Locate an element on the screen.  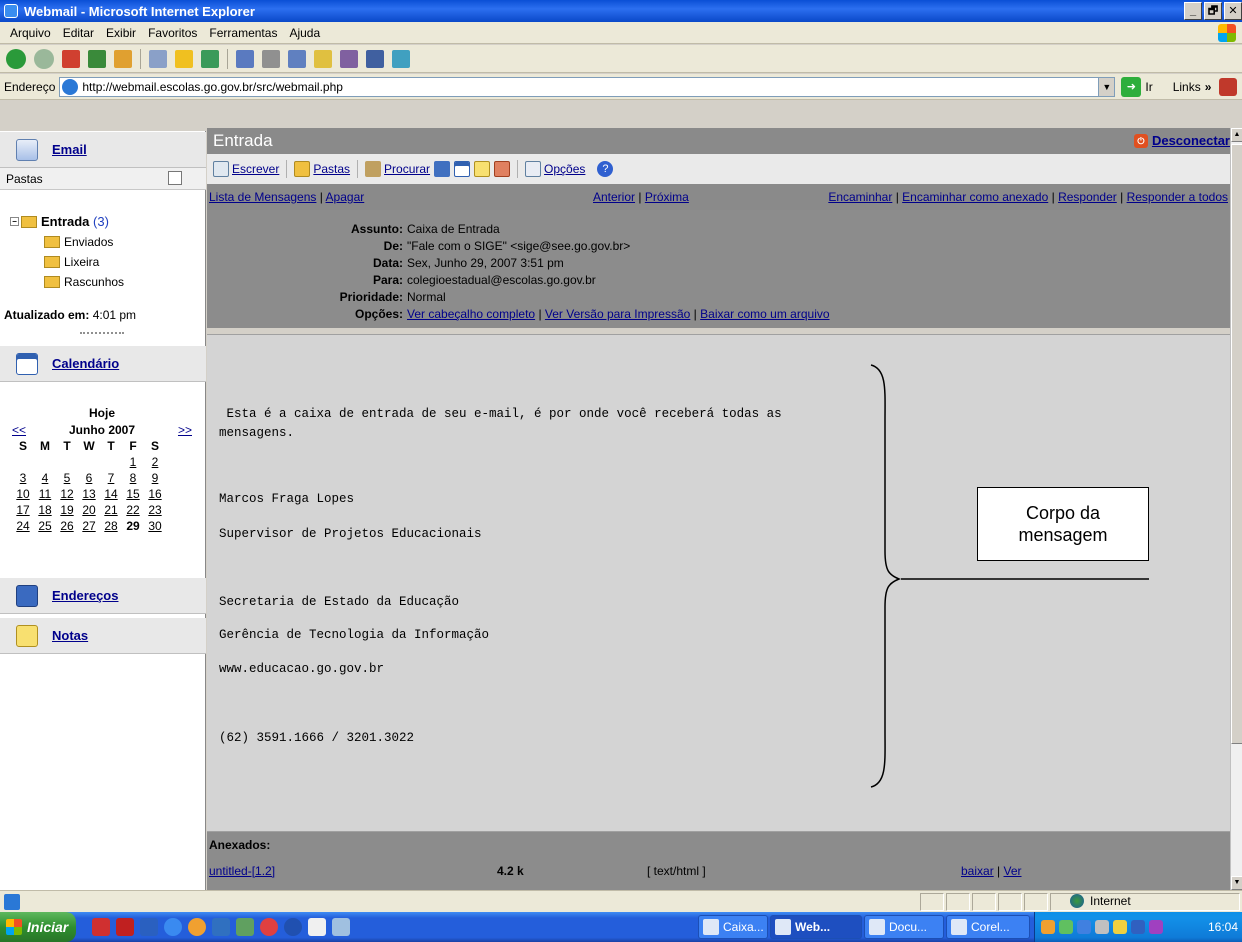
forward-icon is located at coordinates (44, 58).